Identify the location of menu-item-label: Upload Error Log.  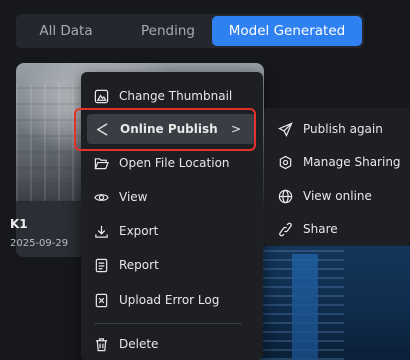
(169, 300).